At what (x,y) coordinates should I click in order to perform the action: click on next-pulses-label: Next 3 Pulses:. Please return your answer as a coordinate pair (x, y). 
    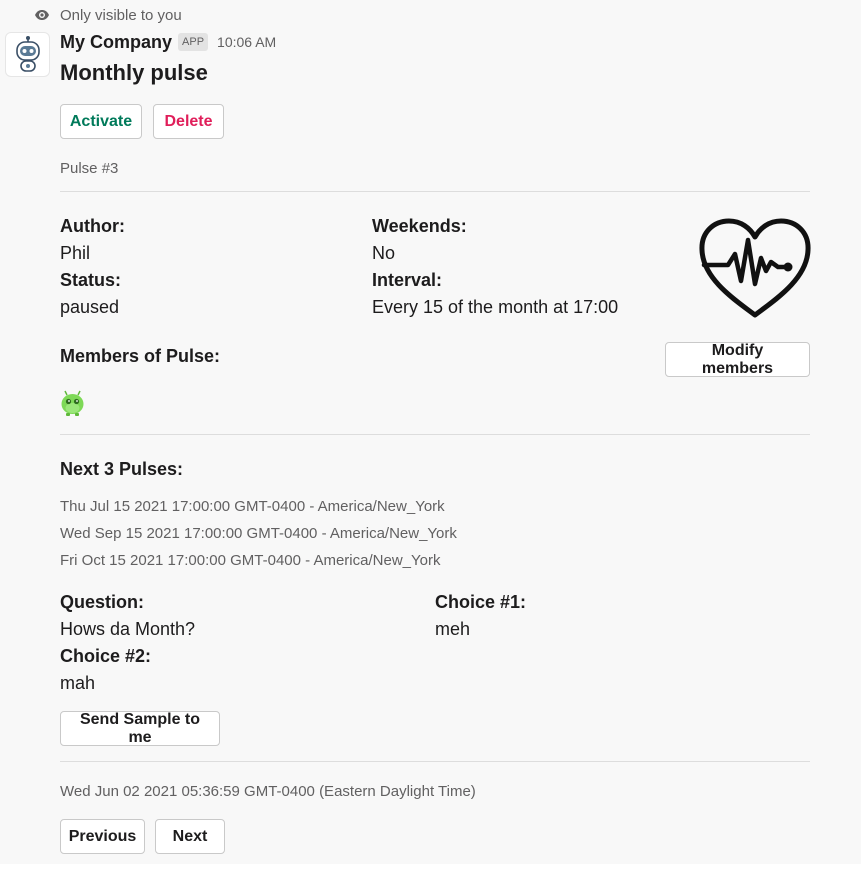
    Looking at the image, I should click on (122, 469).